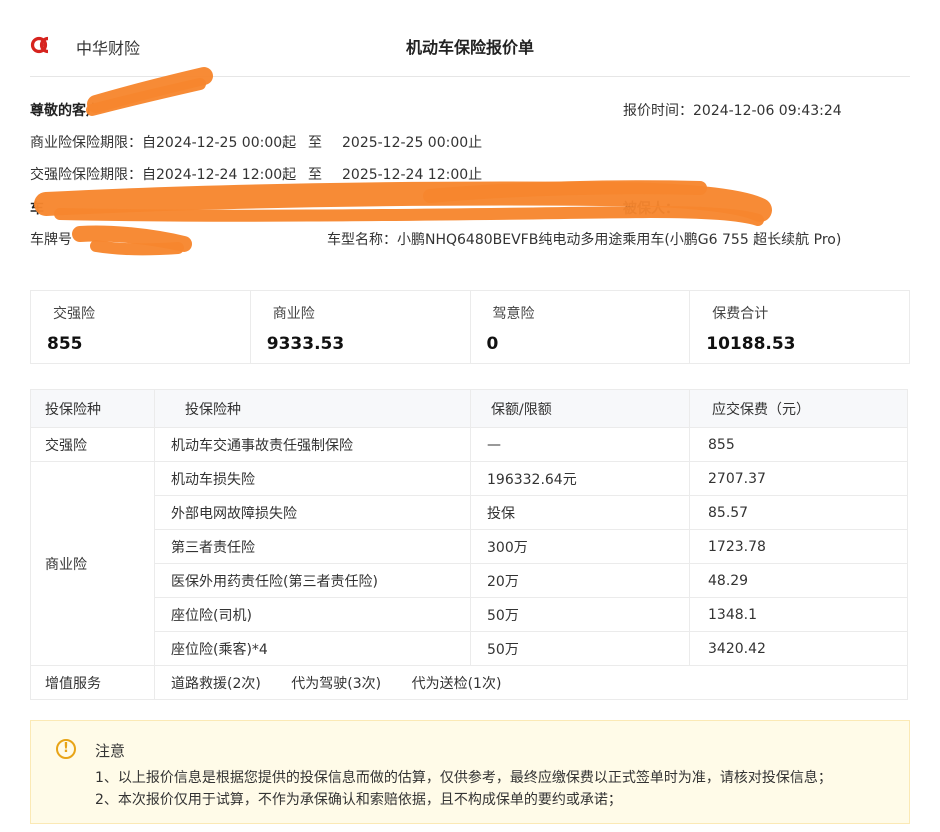 This screenshot has width=940, height=832. Describe the element at coordinates (580, 580) in the screenshot. I see `row-coverage: 20万` at that location.